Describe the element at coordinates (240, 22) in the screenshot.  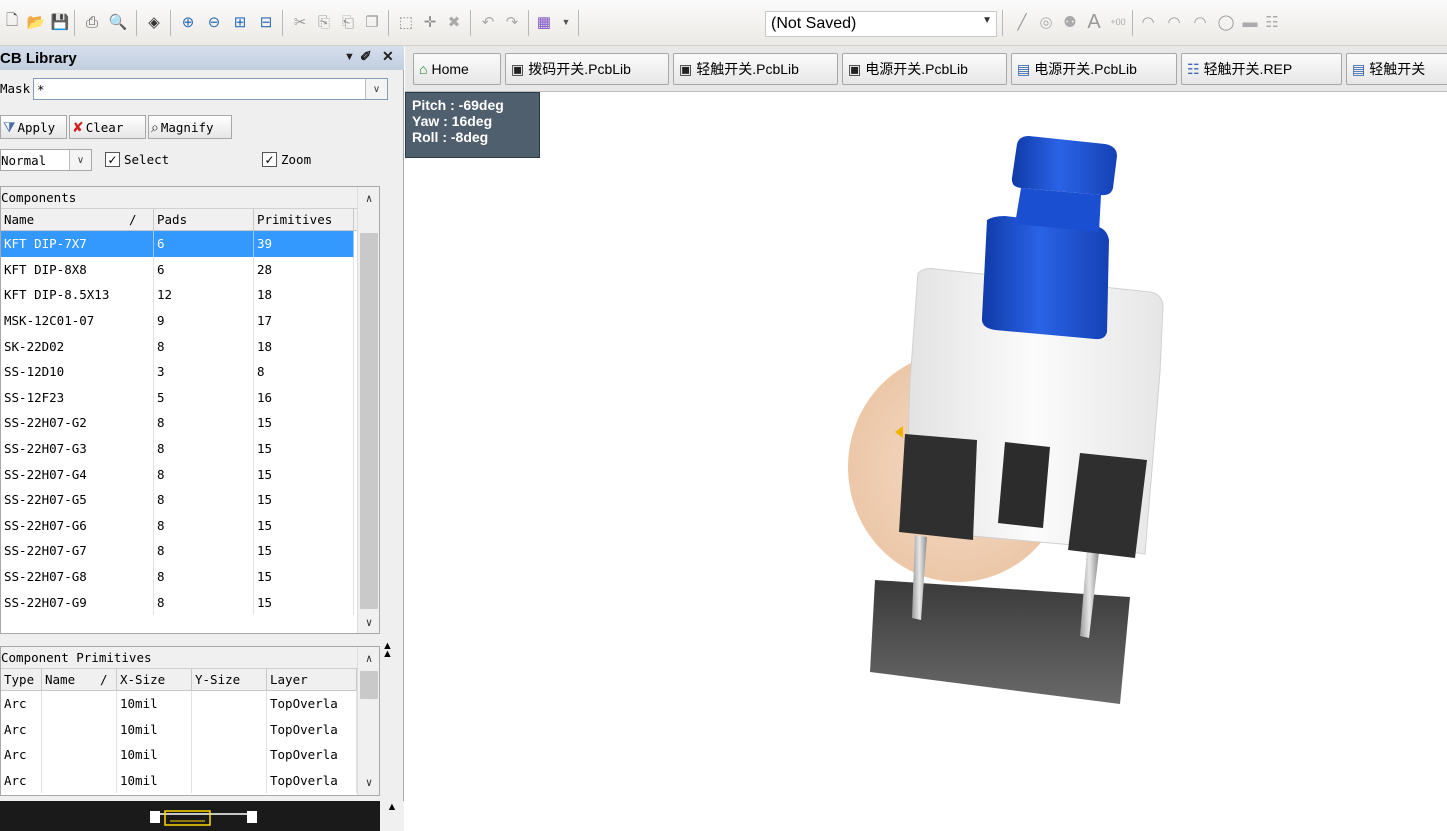
I see `zoom-fit-icon: ⊞` at that location.